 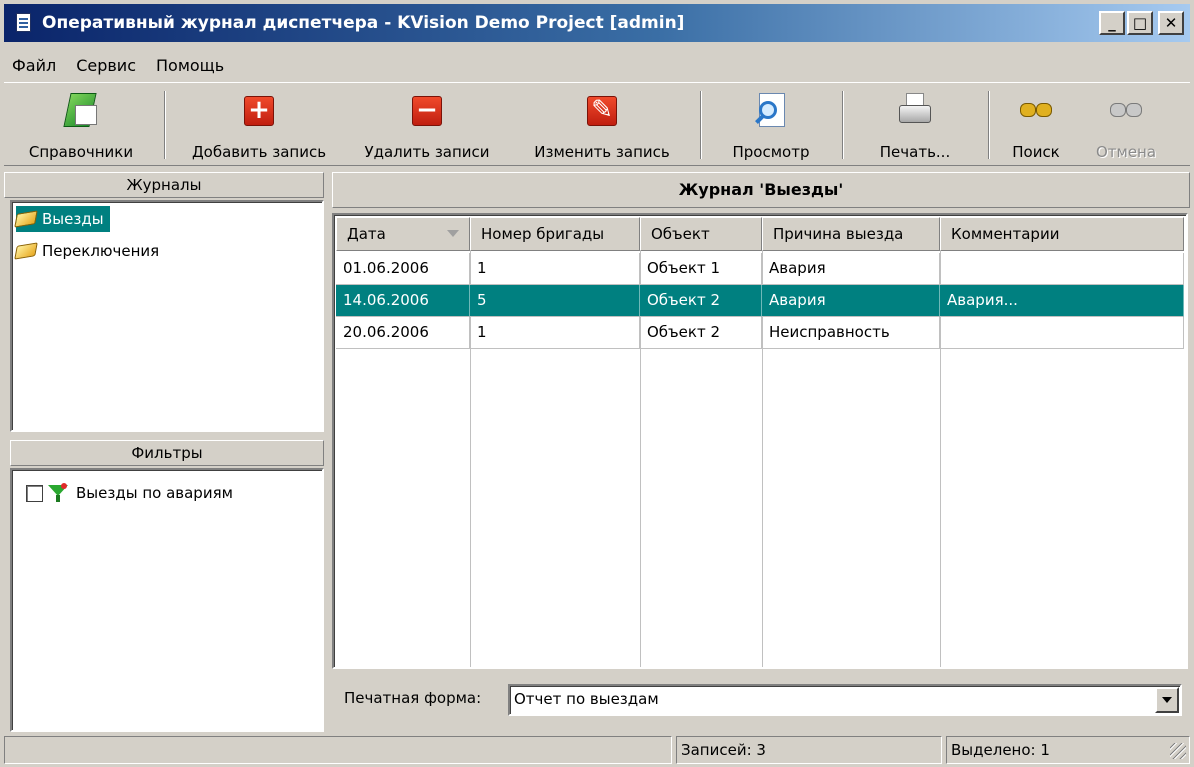 What do you see at coordinates (164, 185) in the screenshot?
I see `journals-header: Журналы` at bounding box center [164, 185].